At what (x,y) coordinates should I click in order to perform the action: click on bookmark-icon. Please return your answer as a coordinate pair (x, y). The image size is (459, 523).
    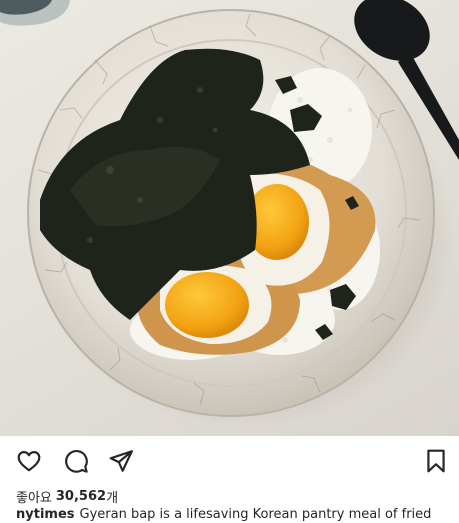
    Looking at the image, I should click on (436, 461).